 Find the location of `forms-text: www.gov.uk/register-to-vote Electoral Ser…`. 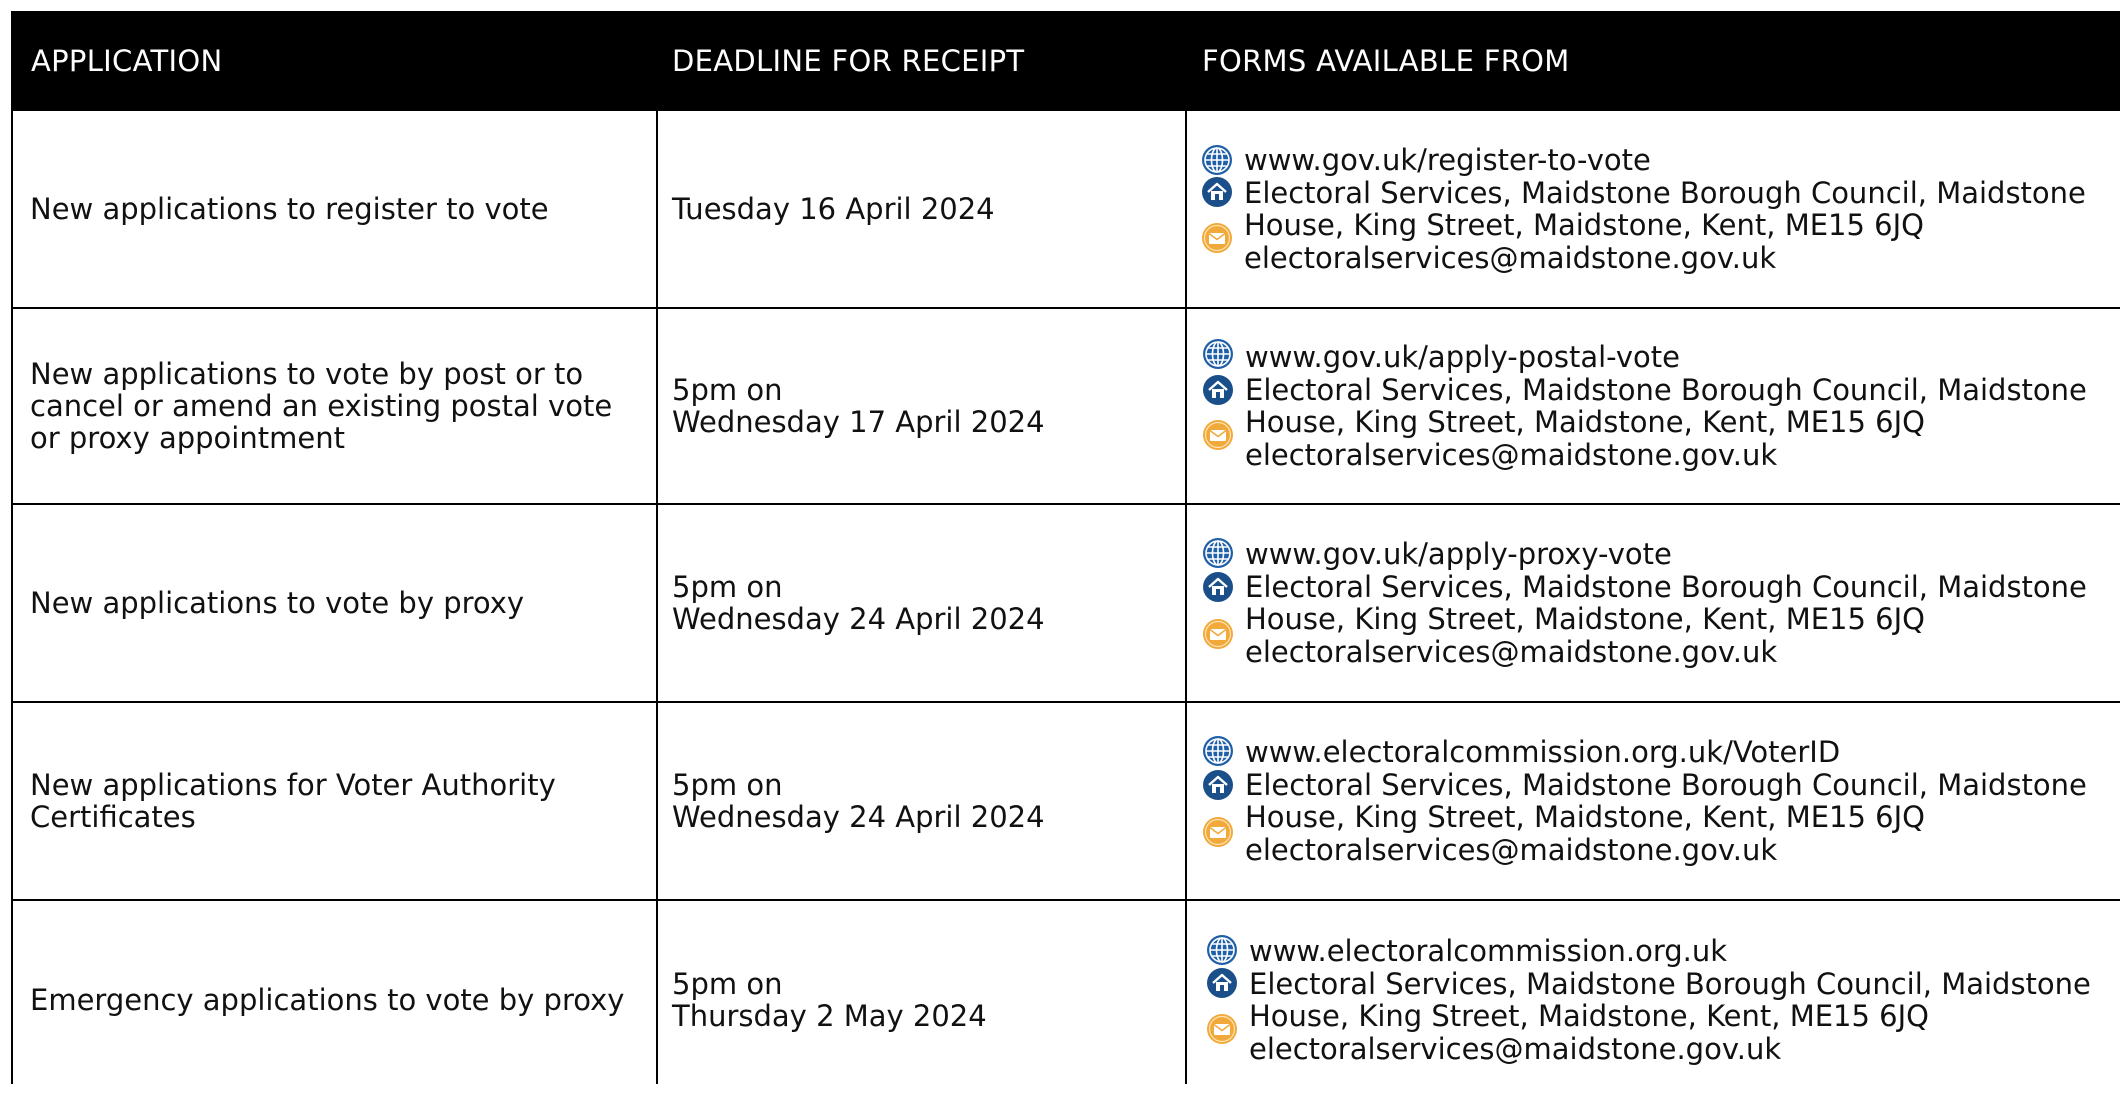

forms-text: www.gov.uk/register-to-vote Electoral Ser… is located at coordinates (1665, 209).